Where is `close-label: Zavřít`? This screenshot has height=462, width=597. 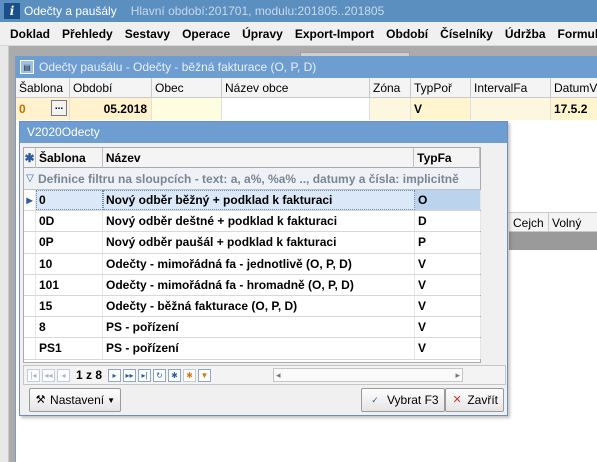
close-label: Zavřít is located at coordinates (482, 400).